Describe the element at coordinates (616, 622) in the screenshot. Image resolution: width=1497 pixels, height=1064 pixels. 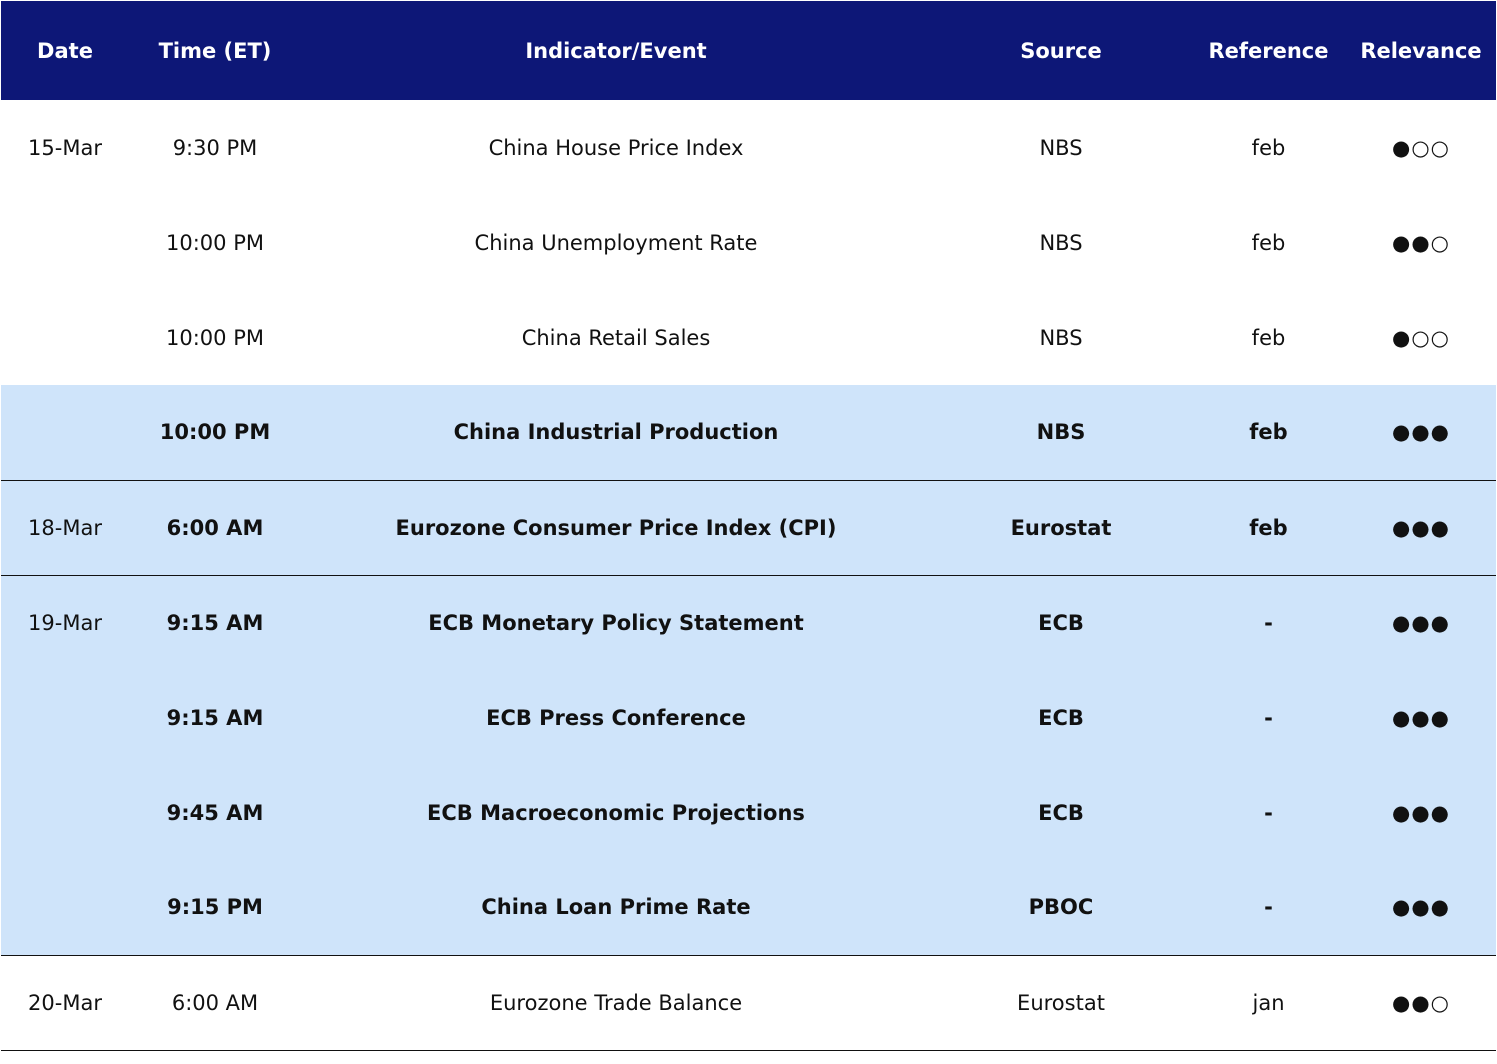
I see `indicator-cell: ECB Monetary Policy Statement` at that location.